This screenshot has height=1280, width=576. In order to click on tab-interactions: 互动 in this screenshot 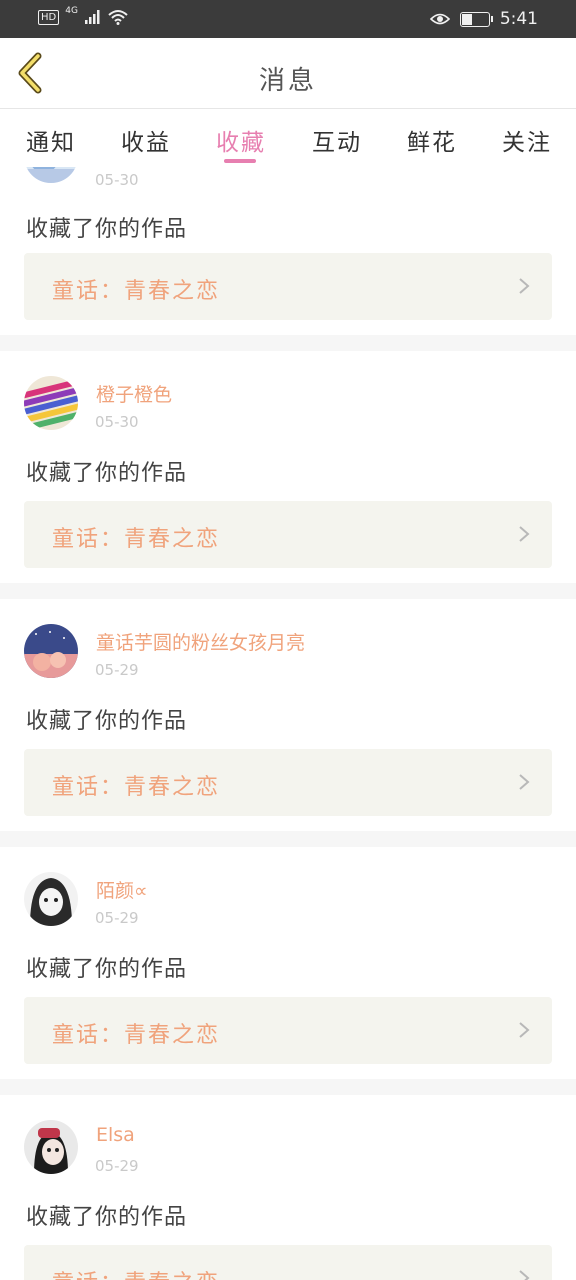, I will do `click(337, 140)`.